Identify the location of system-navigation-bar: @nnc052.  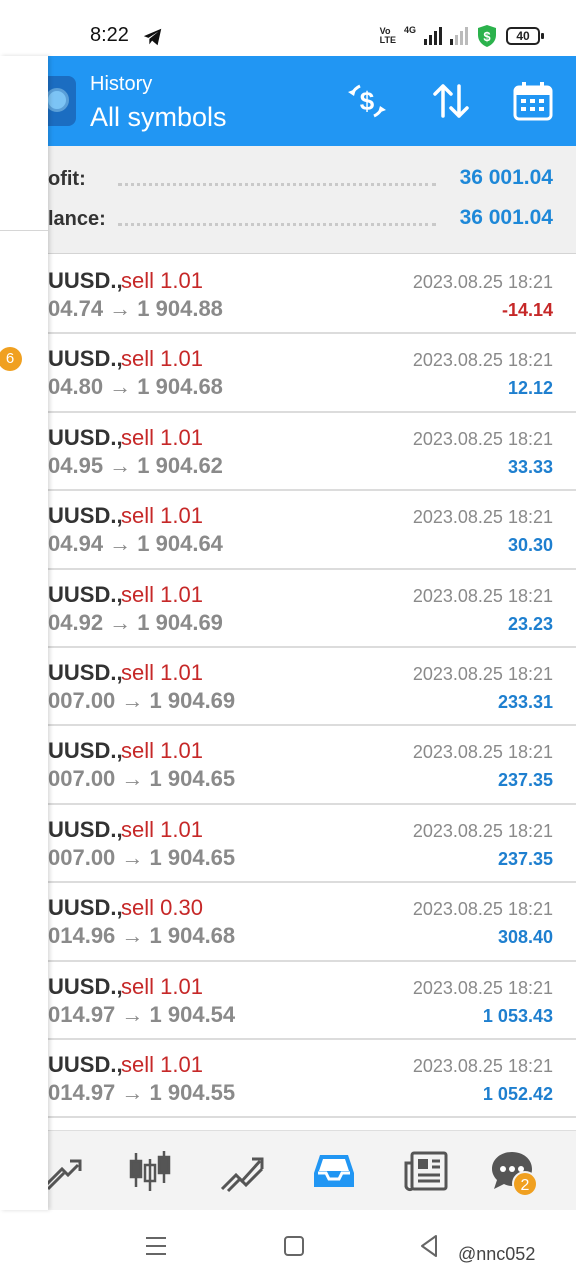
(288, 1245).